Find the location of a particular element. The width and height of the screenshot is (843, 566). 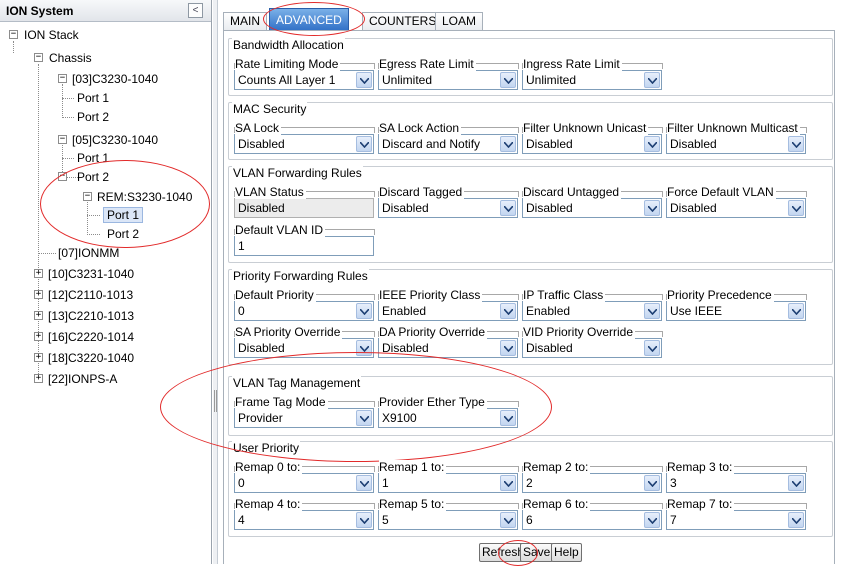

select-value: Disabled is located at coordinates (261, 144).